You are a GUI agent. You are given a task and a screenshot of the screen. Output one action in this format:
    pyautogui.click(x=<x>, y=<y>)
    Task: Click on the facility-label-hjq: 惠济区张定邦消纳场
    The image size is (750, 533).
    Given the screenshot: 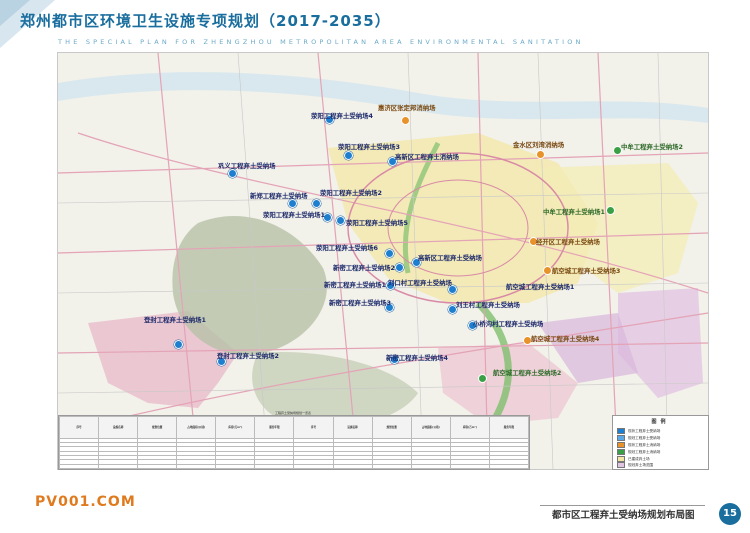 What is the action you would take?
    pyautogui.click(x=407, y=108)
    